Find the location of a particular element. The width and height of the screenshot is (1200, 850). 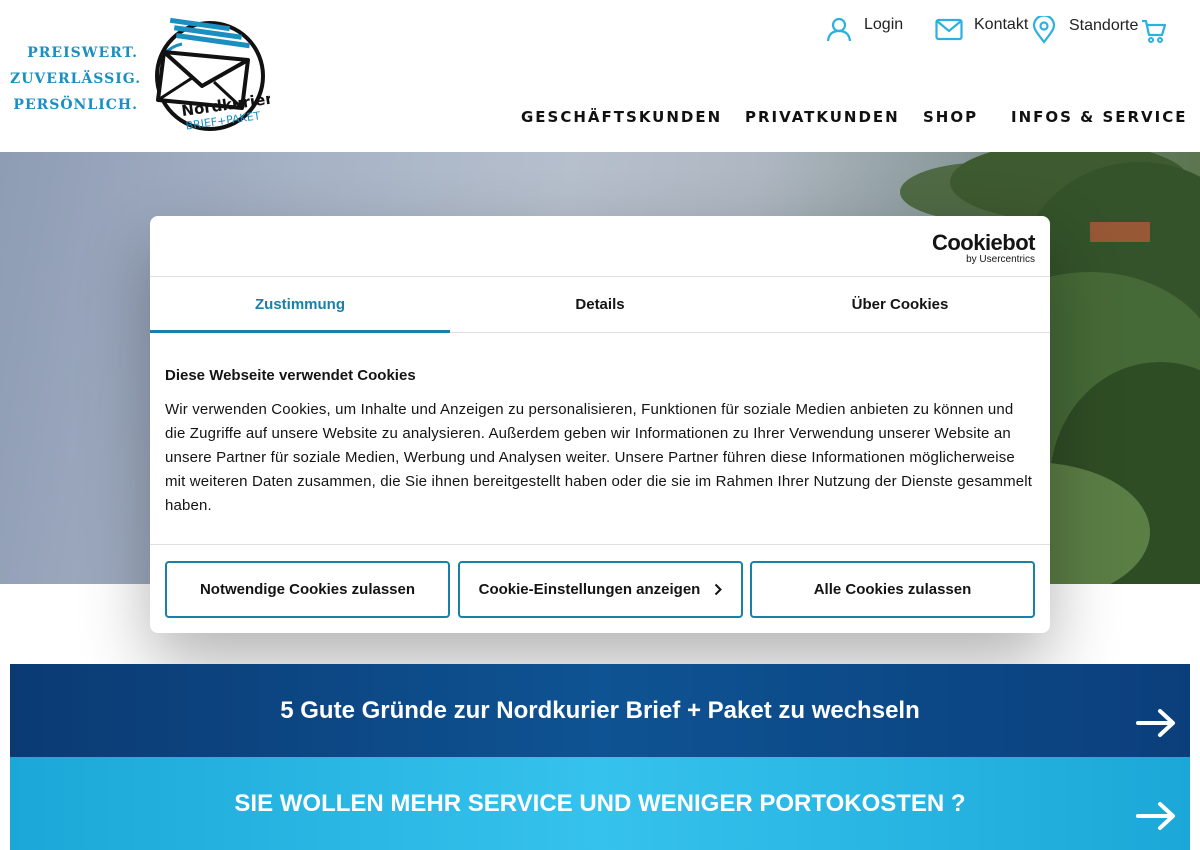

allow-necessary-label: Notwendige Cookies zulassen is located at coordinates (307, 589).